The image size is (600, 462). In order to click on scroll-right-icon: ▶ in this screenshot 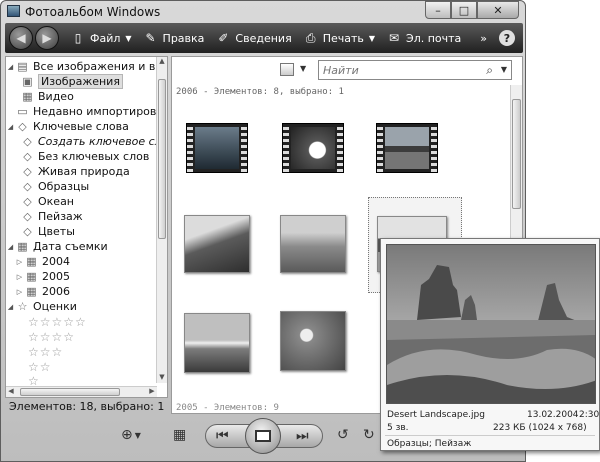, I will do `click(152, 391)`.